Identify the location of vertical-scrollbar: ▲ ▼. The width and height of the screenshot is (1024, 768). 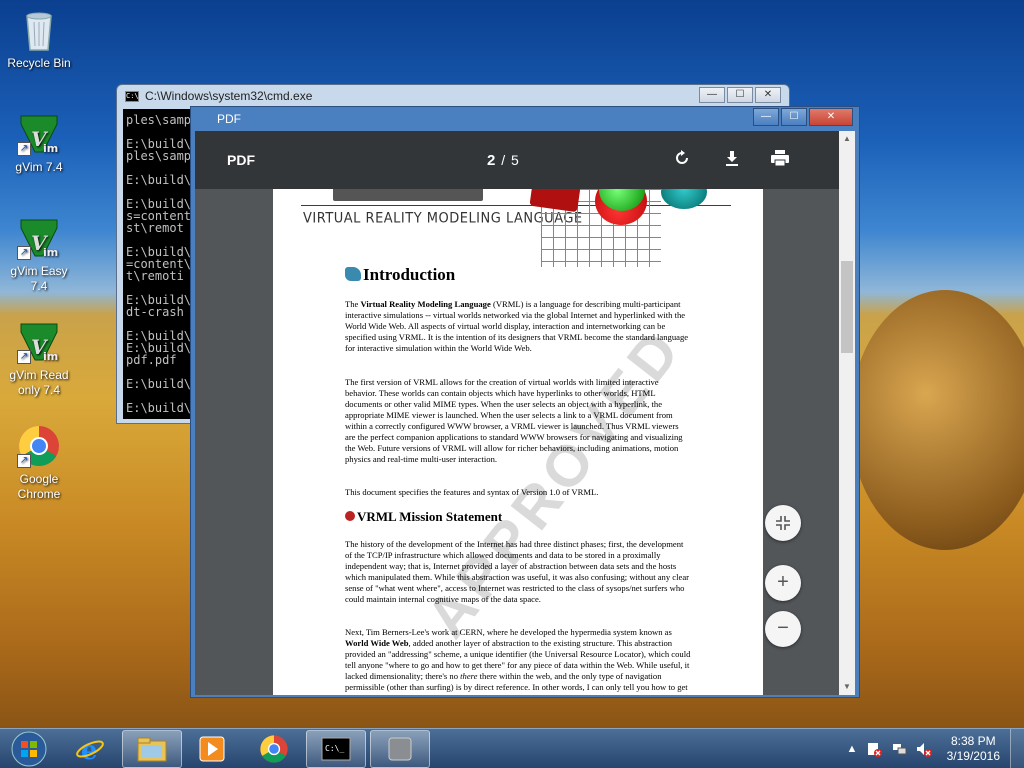
(847, 413).